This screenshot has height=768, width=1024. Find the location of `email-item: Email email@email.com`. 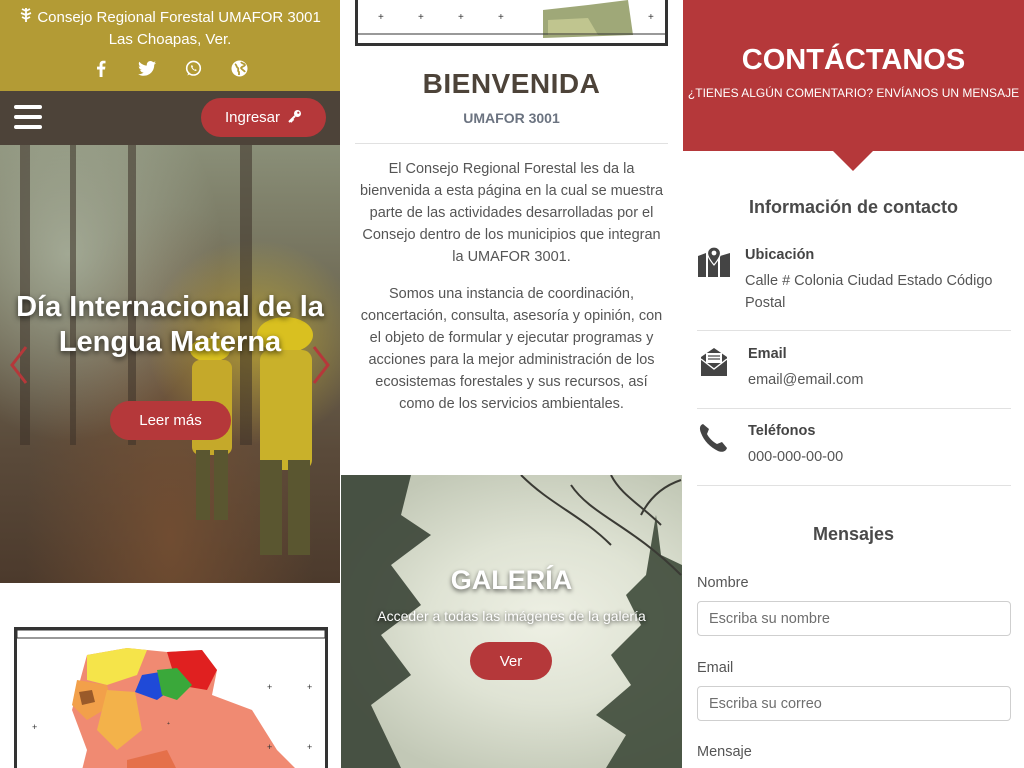

email-item: Email email@email.com is located at coordinates (854, 370).